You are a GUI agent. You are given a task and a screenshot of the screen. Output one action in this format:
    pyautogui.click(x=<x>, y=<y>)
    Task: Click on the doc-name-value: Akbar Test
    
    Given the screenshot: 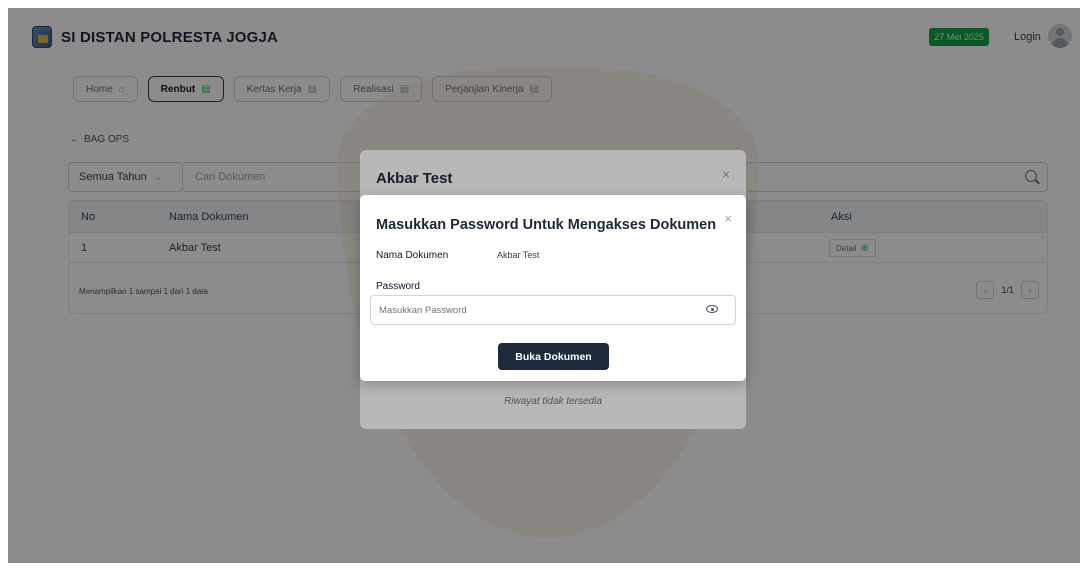 What is the action you would take?
    pyautogui.click(x=518, y=255)
    